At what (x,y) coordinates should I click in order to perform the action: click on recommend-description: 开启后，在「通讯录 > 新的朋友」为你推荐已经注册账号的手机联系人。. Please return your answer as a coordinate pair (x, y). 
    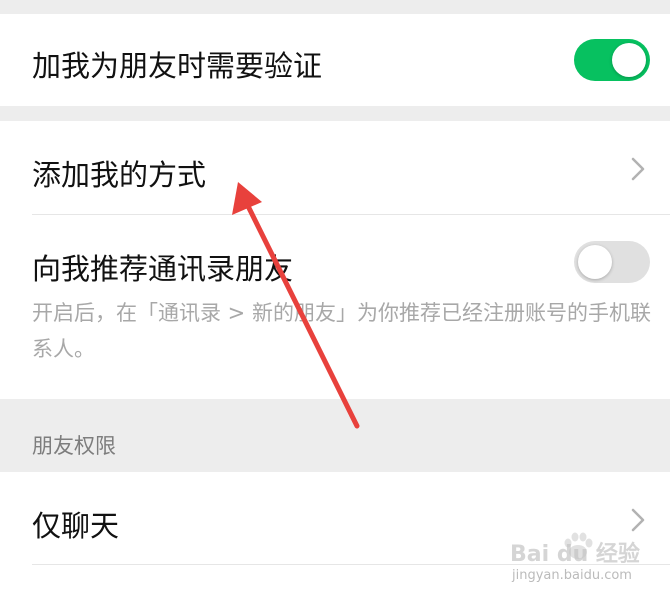
    Looking at the image, I should click on (341, 331).